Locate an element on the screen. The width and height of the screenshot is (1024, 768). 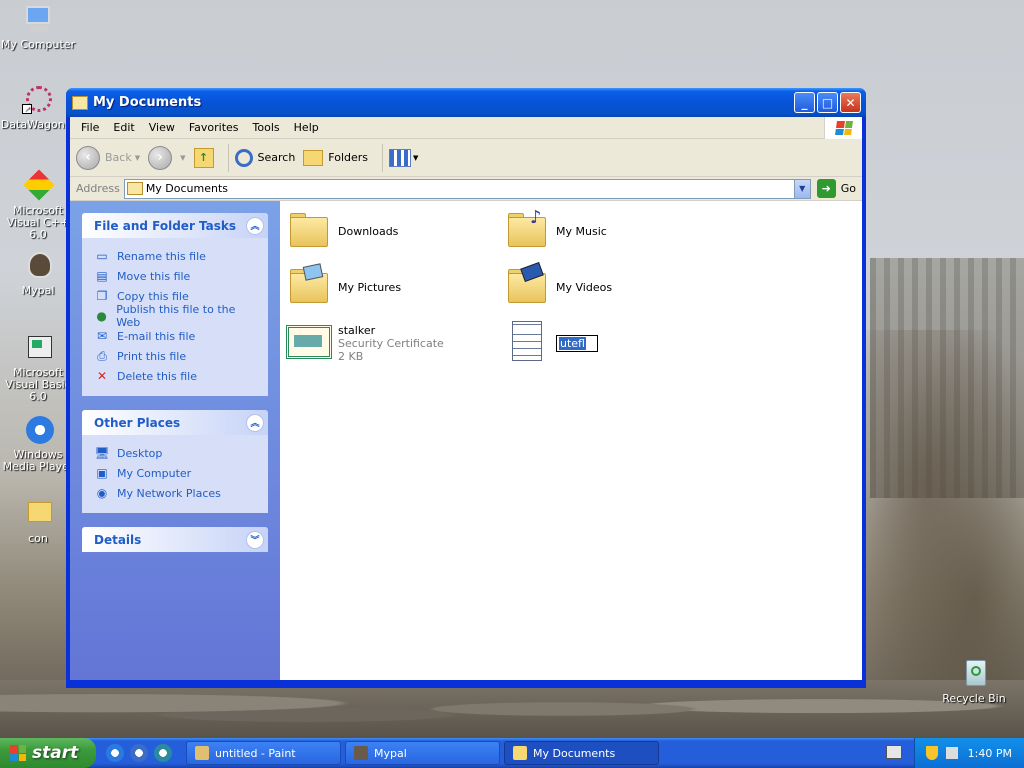
desktop-icon-visual-cpp: Microsoft Visual C++ 6.0 is located at coordinates (38, 205).